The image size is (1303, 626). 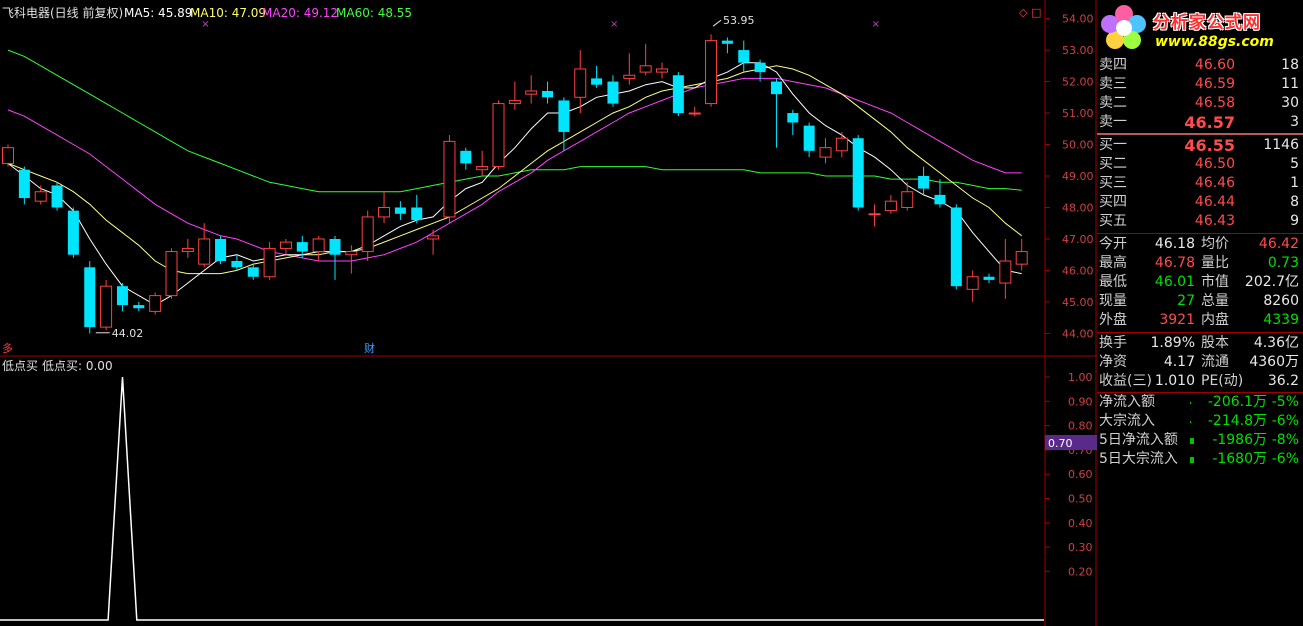 I want to click on diamond-icon: ◇, so click(x=1023, y=12).